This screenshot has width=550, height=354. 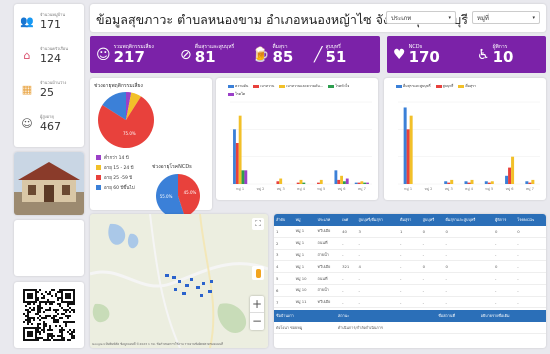 I want to click on column-header: ชื่อสถานที่, so click(x=457, y=316).